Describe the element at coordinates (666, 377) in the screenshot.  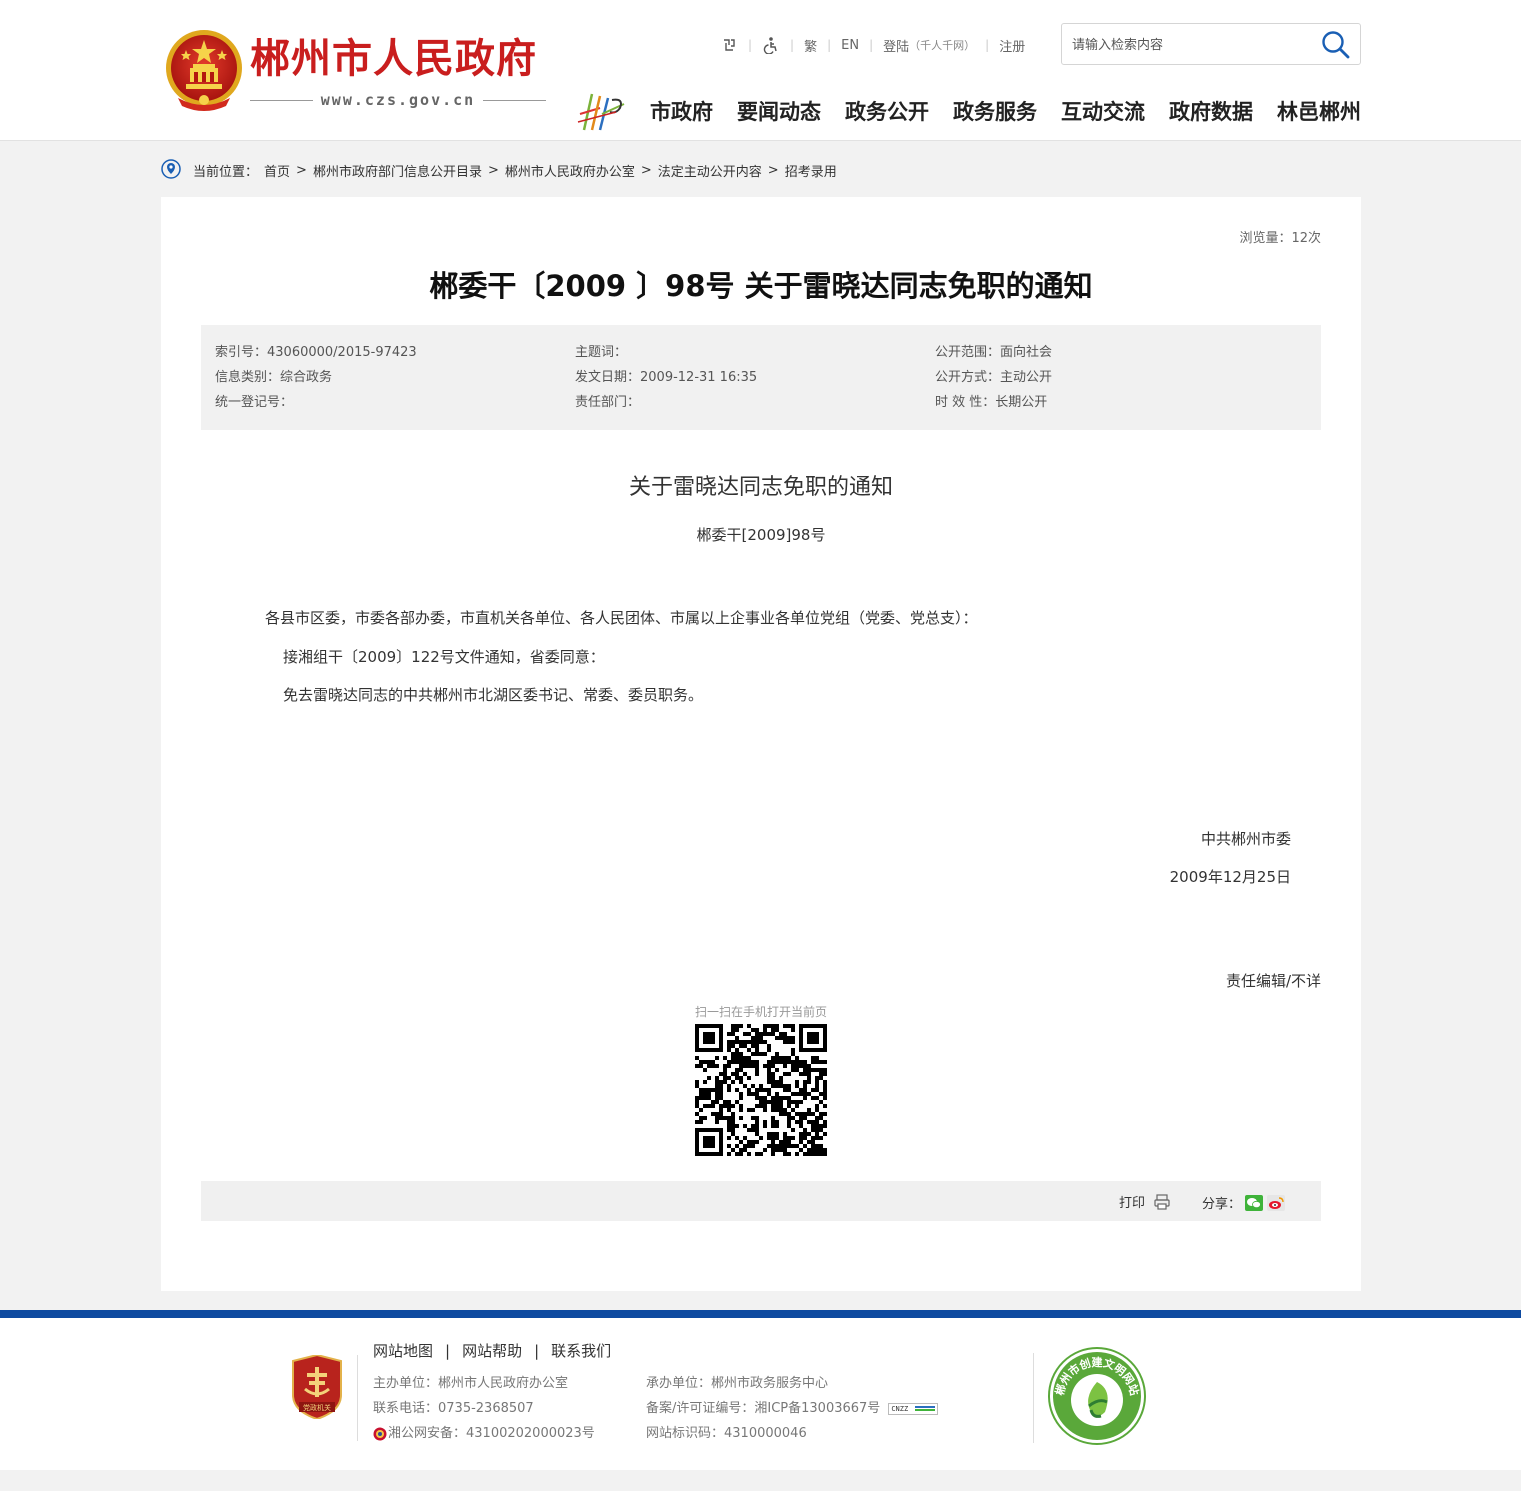
I see `meta-issue-date: 发文日期：2009-12-31 16:35` at that location.